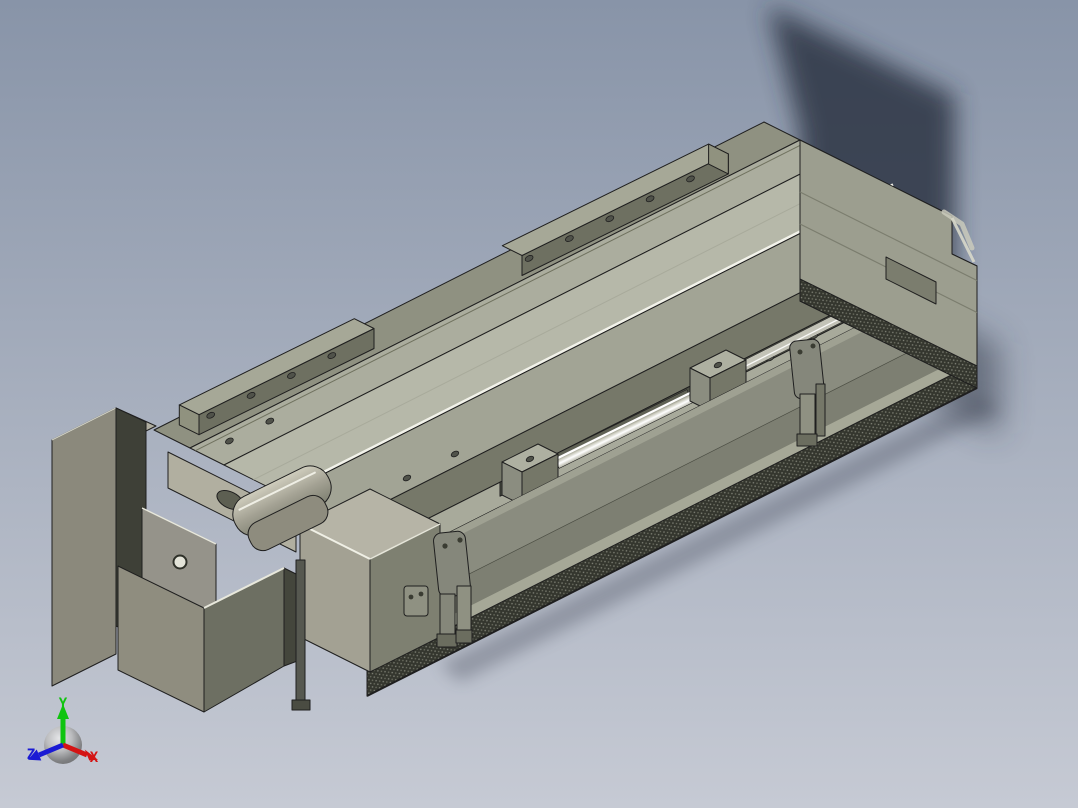  What do you see at coordinates (94, 758) in the screenshot?
I see `axis-x-label: X` at bounding box center [94, 758].